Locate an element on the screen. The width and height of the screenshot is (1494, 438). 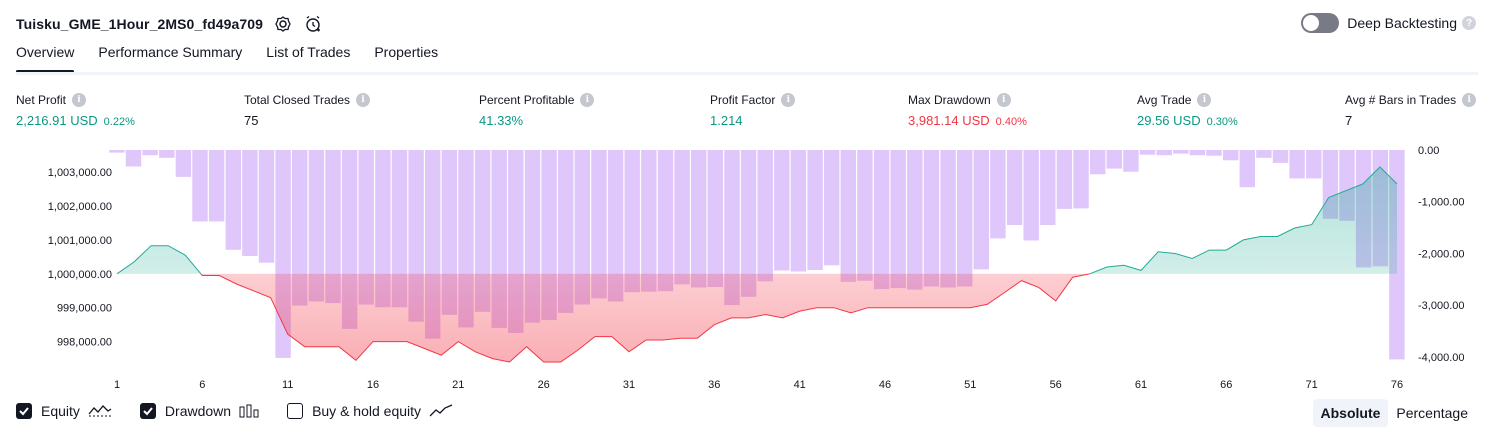
buy-hold-checkbox is located at coordinates (295, 411).